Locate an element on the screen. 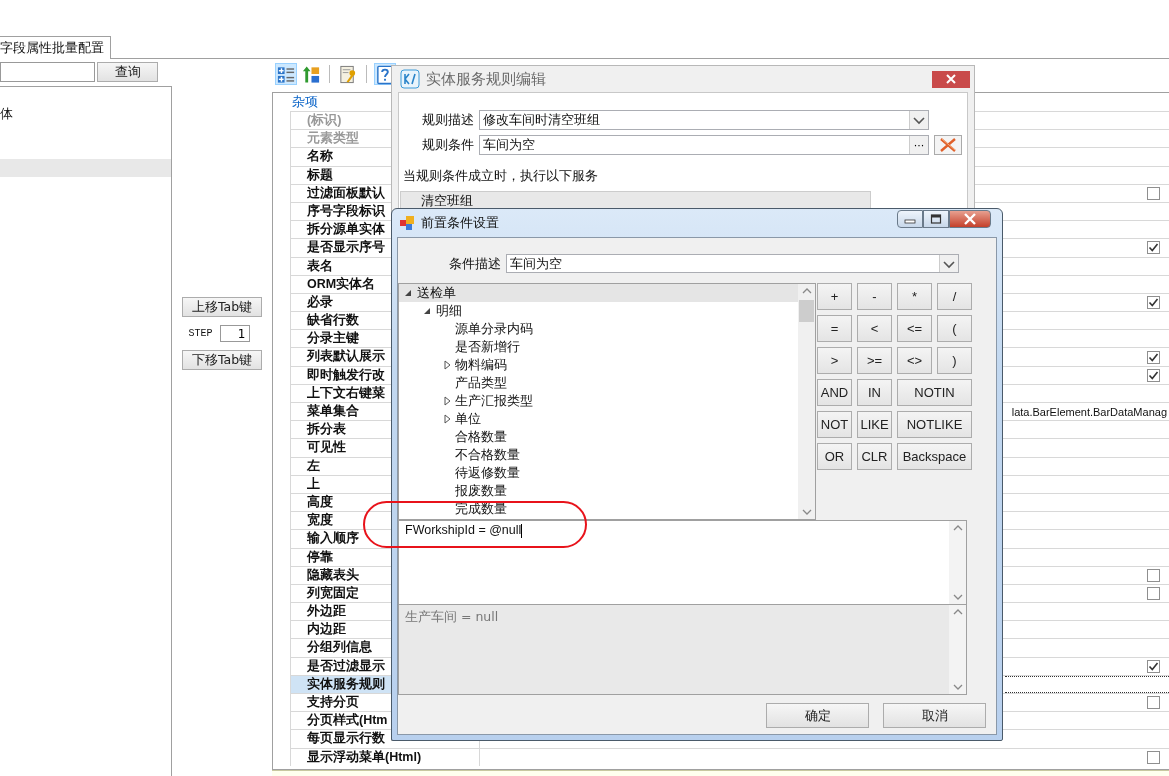 Image resolution: width=1169 pixels, height=776 pixels. operator-button: OR is located at coordinates (834, 456).